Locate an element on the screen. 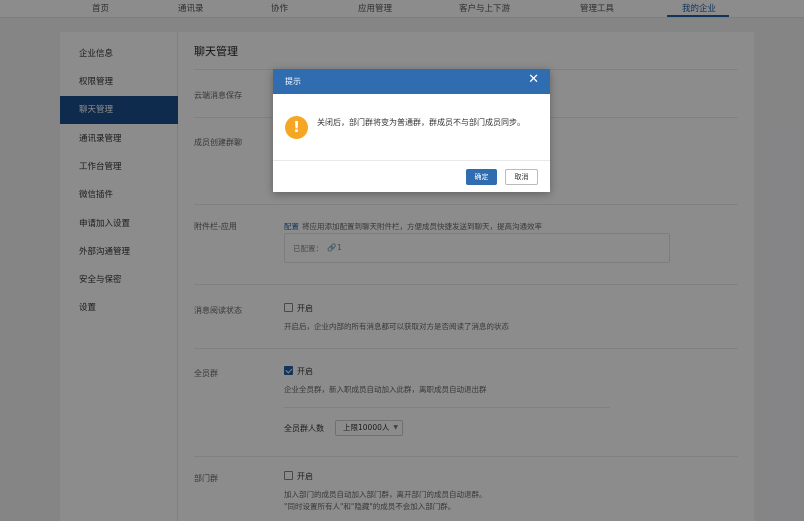 The image size is (804, 521). confirm-dialog: 提示 ✕ ! 关闭后，部门群将变为普通群，群成员不与部门成员同步。 确定 取消 is located at coordinates (411, 130).